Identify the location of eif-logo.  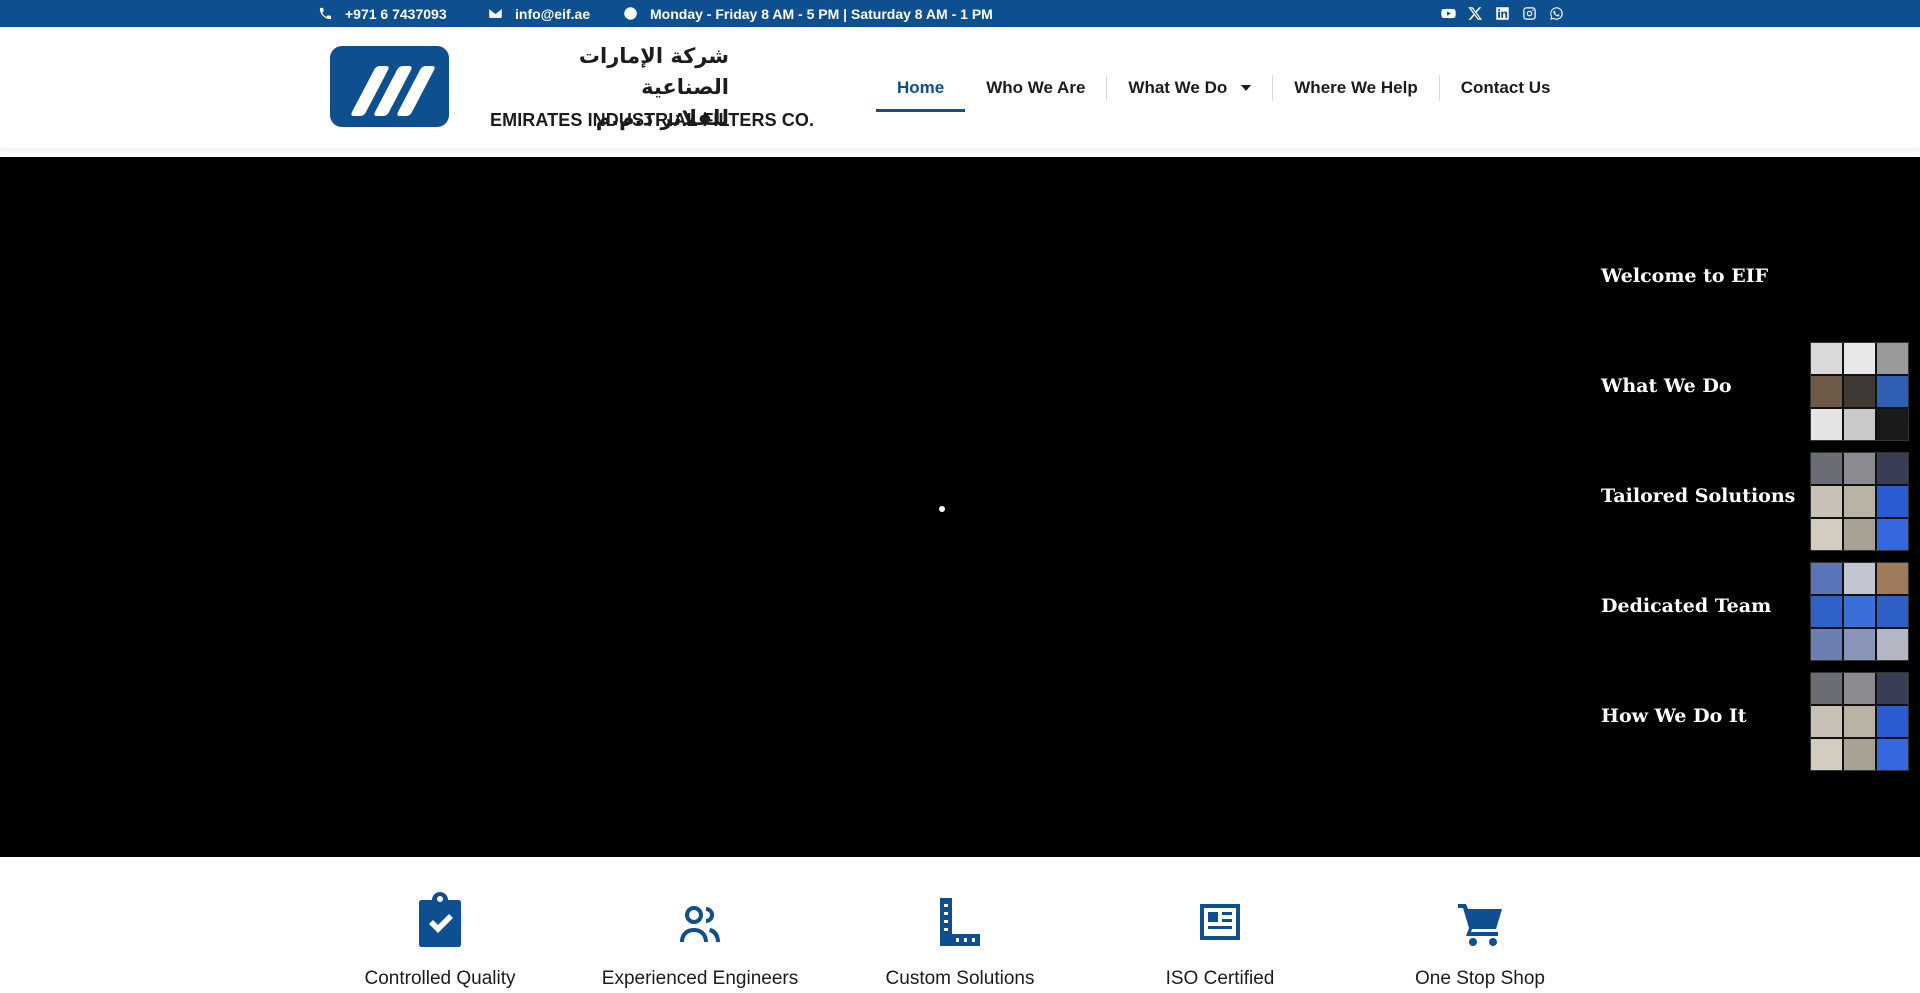
(389, 86).